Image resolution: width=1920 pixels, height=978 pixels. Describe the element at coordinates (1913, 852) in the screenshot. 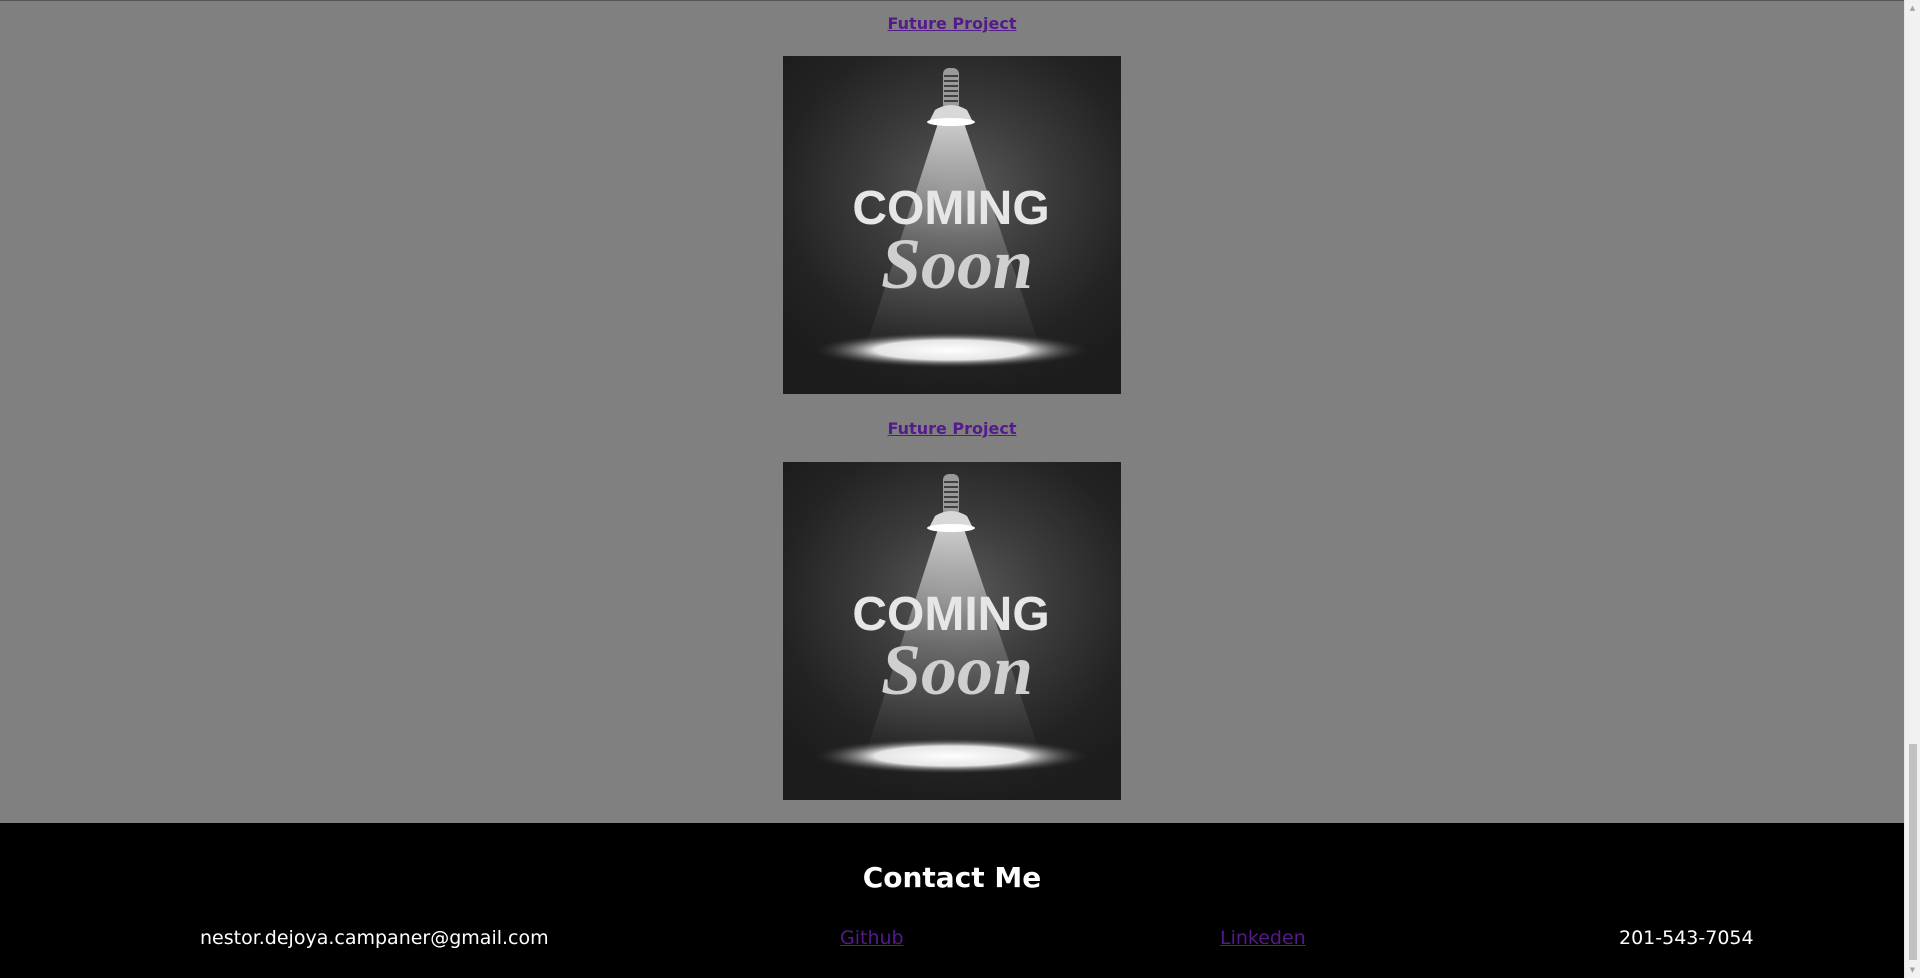

I see `scrollbar-thumb` at that location.